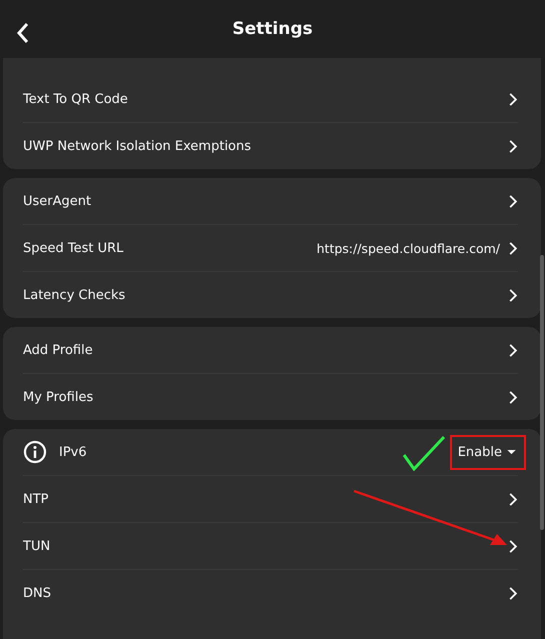 The height and width of the screenshot is (639, 545). I want to click on settings-row: UserAgent, so click(270, 201).